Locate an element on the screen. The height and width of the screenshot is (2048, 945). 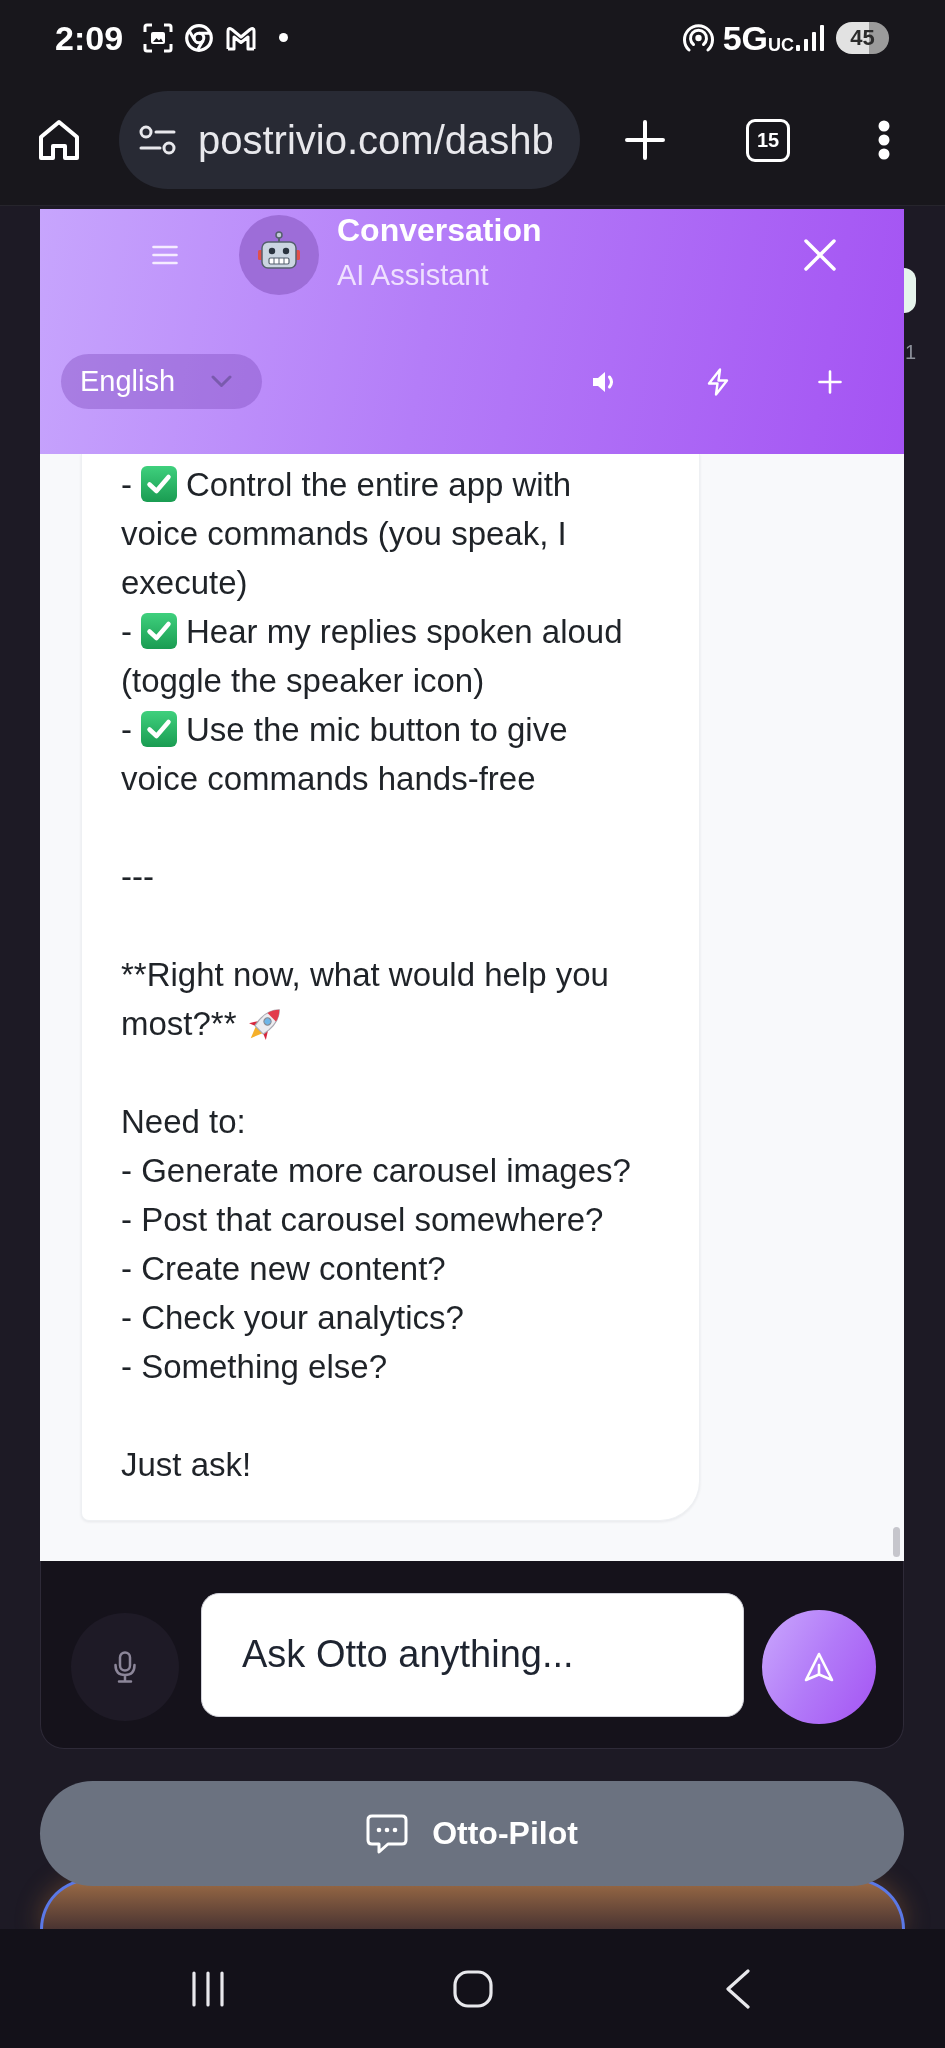
message-text: **Right now, what would help you most?** is located at coordinates (365, 1000).